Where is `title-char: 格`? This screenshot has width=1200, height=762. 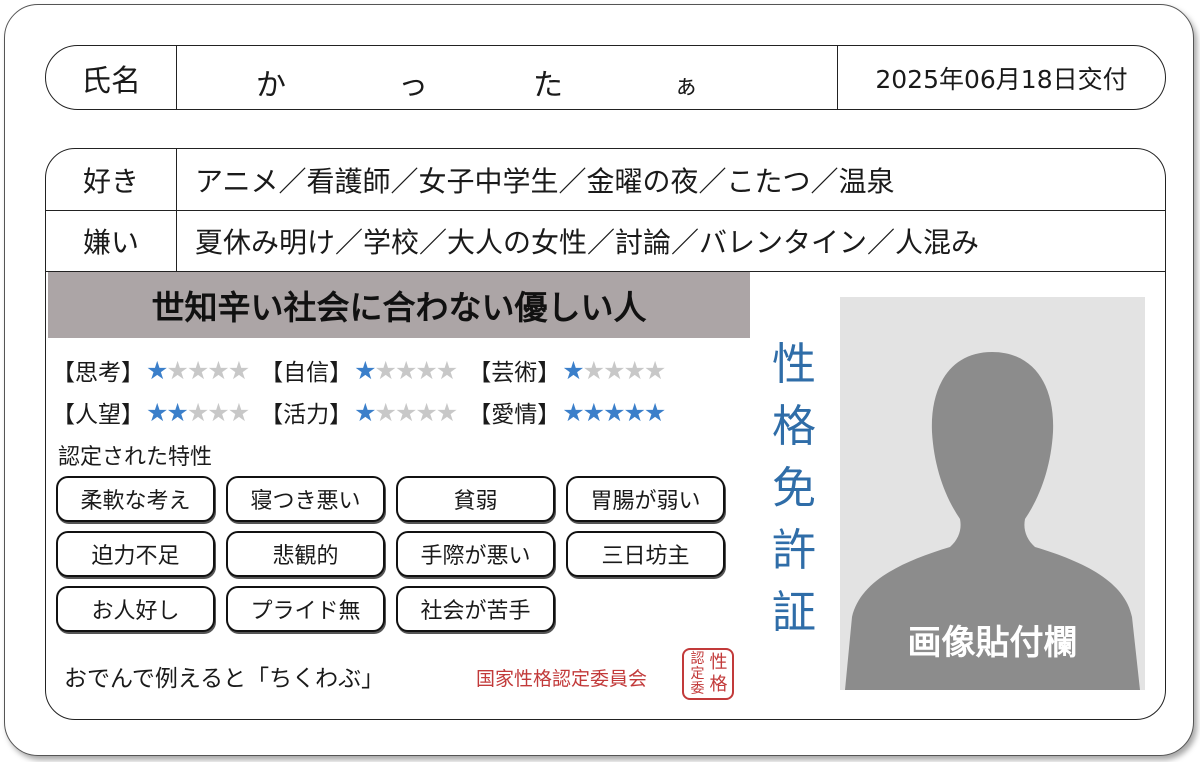 title-char: 格 is located at coordinates (794, 426).